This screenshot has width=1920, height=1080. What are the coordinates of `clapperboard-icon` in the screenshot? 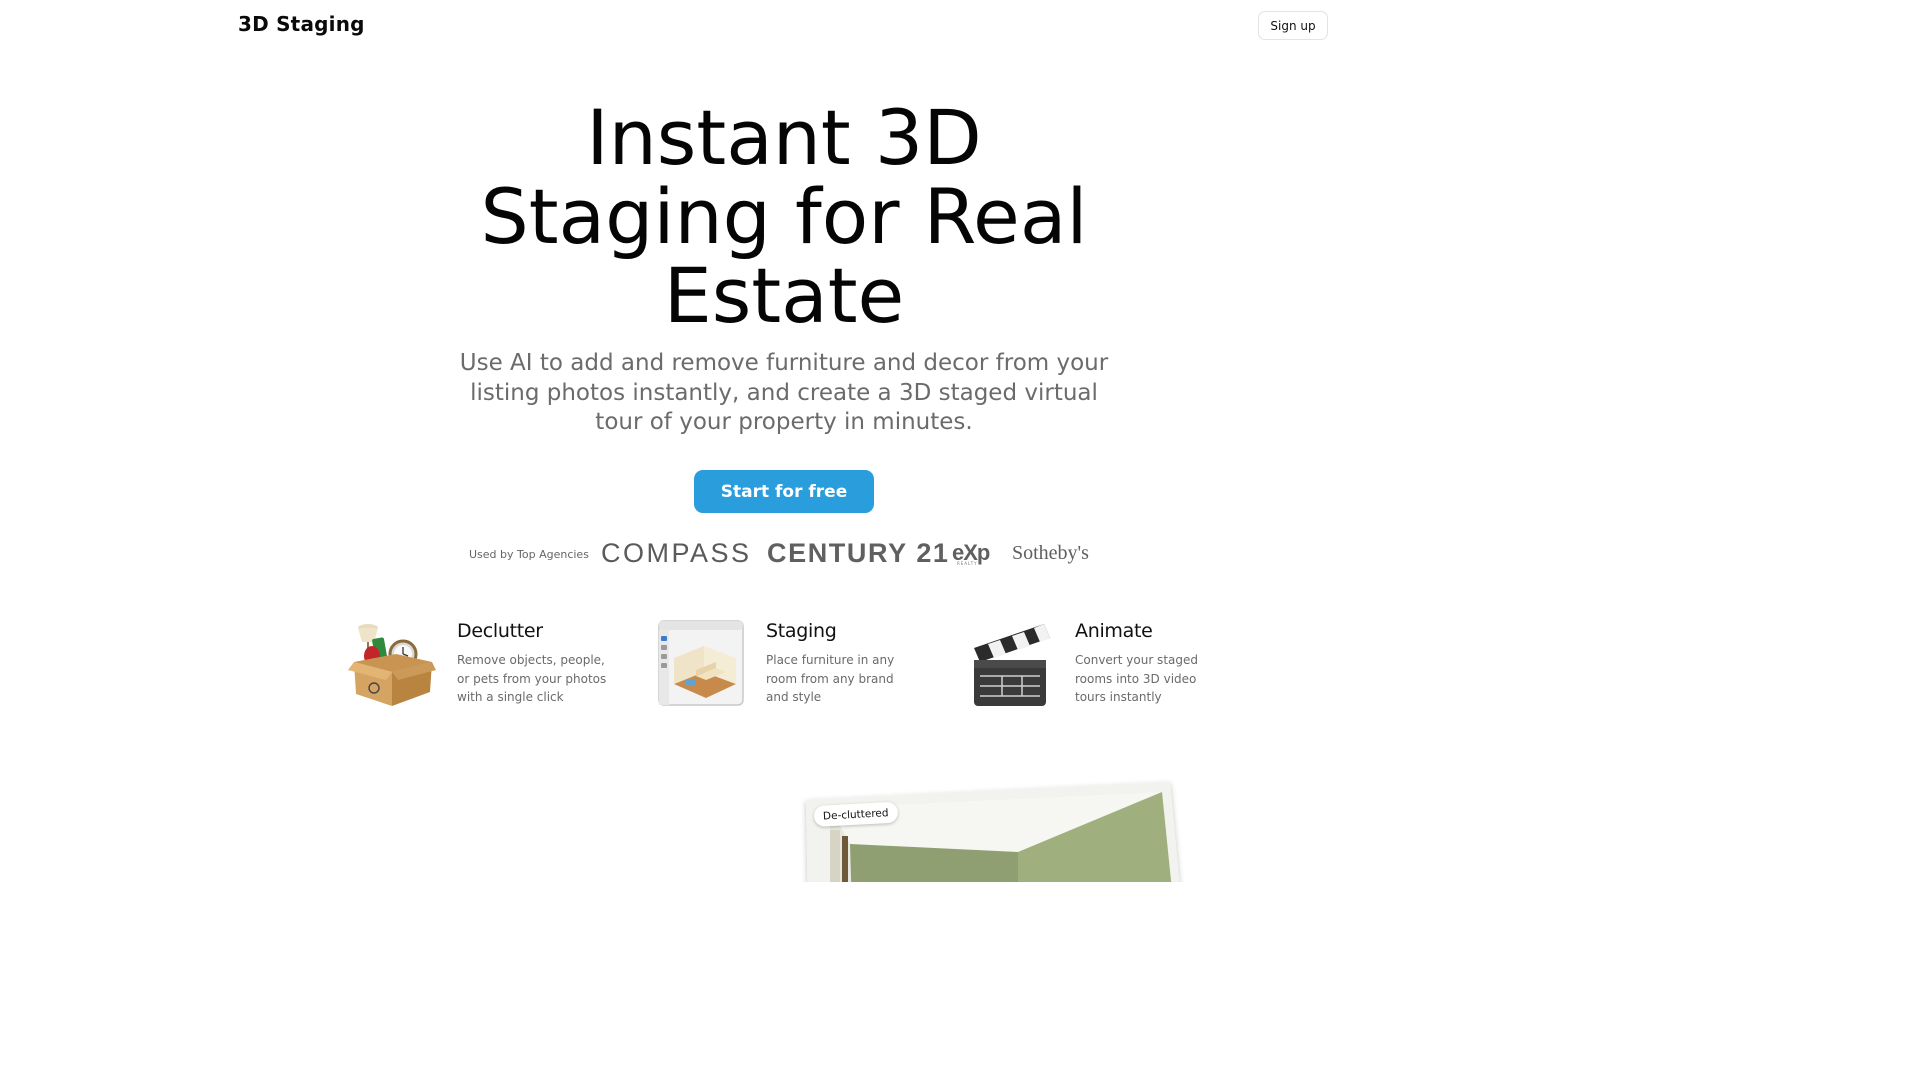 It's located at (1012, 665).